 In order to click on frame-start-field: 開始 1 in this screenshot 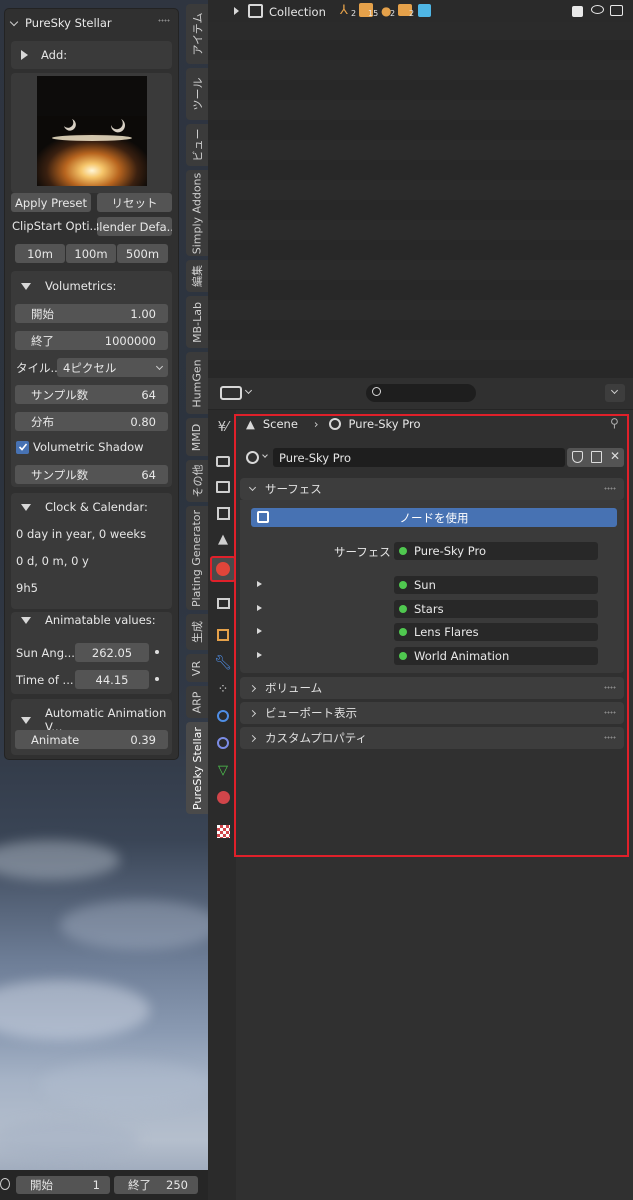, I will do `click(63, 1185)`.